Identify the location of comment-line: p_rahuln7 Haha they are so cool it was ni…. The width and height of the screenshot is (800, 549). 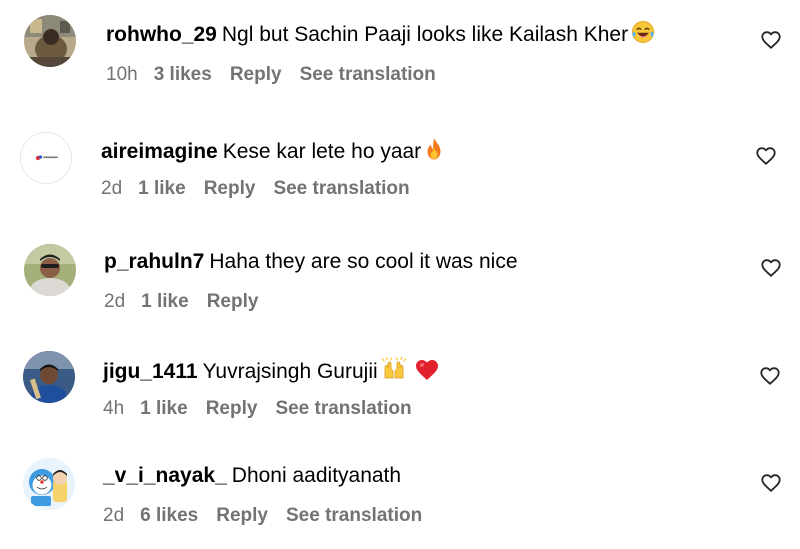
(311, 262).